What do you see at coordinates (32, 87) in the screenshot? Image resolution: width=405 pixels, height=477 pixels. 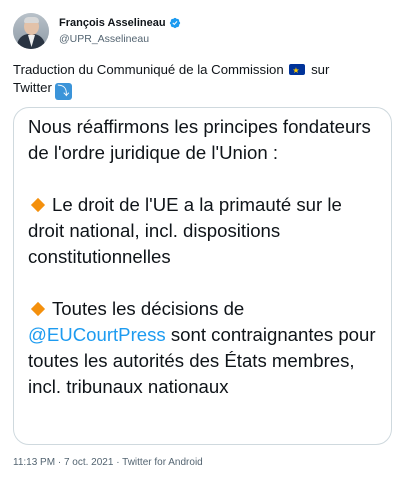 I see `intro-text-line2: Twitter` at bounding box center [32, 87].